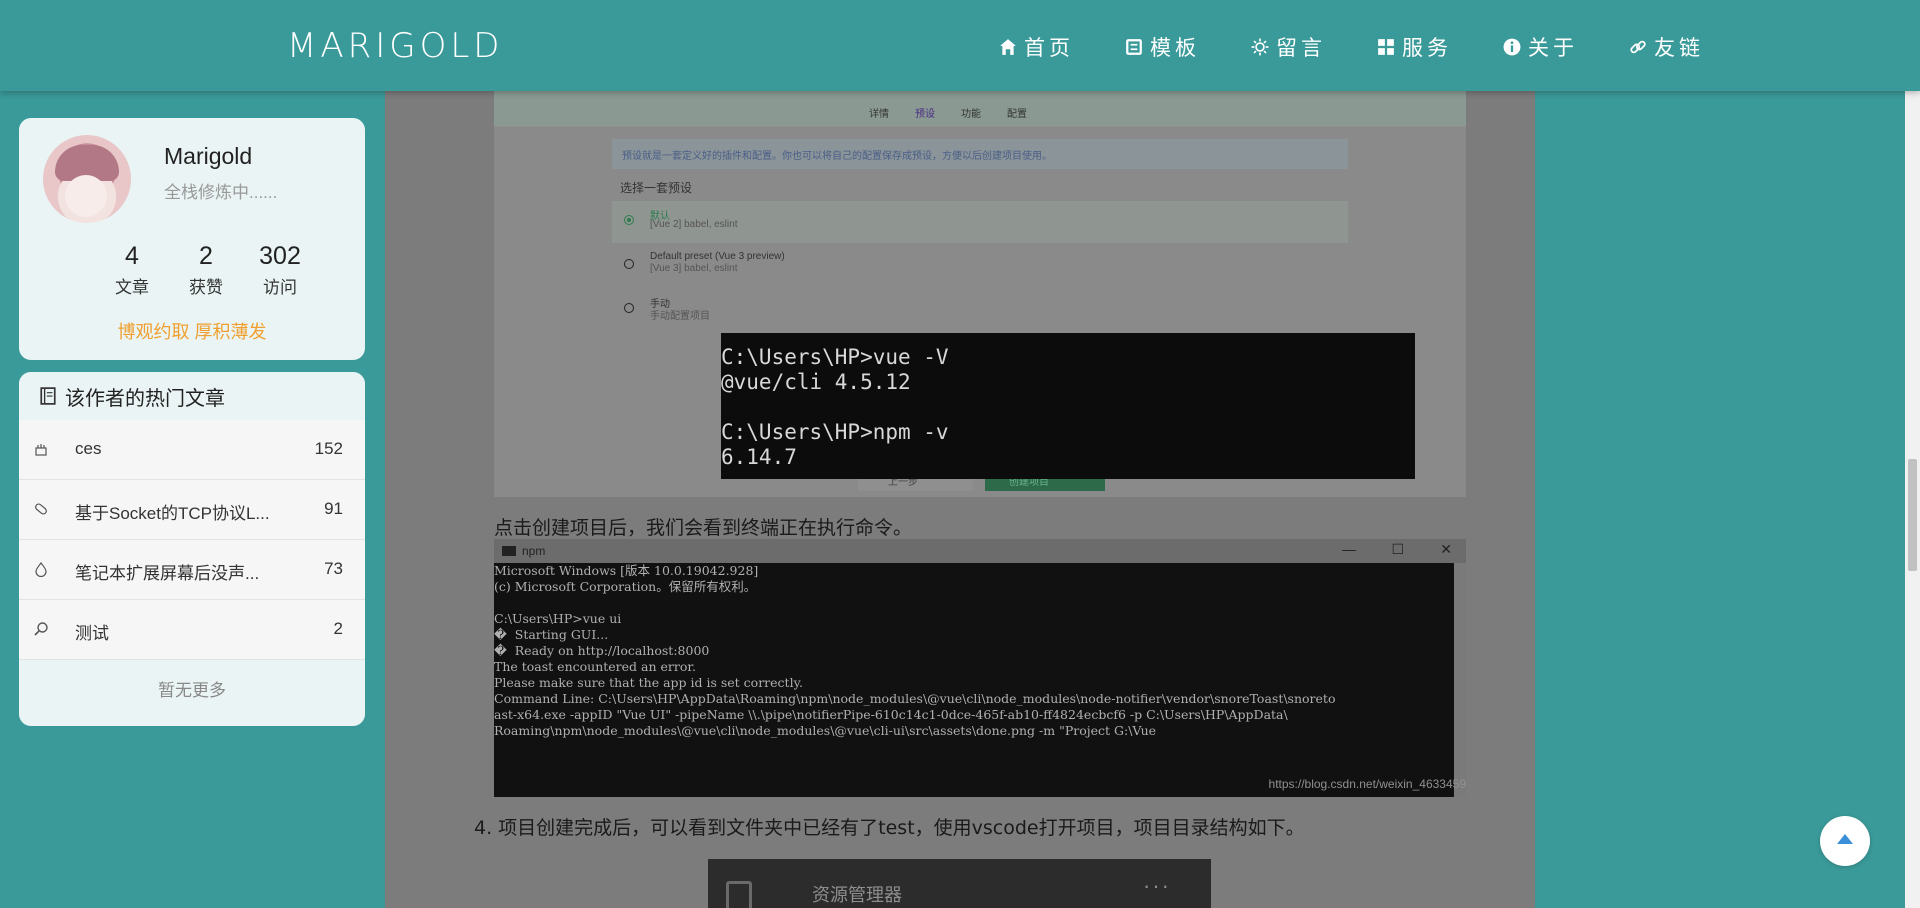  I want to click on vscode-explorer-screenshot: 资源管理器 ···, so click(959, 883).